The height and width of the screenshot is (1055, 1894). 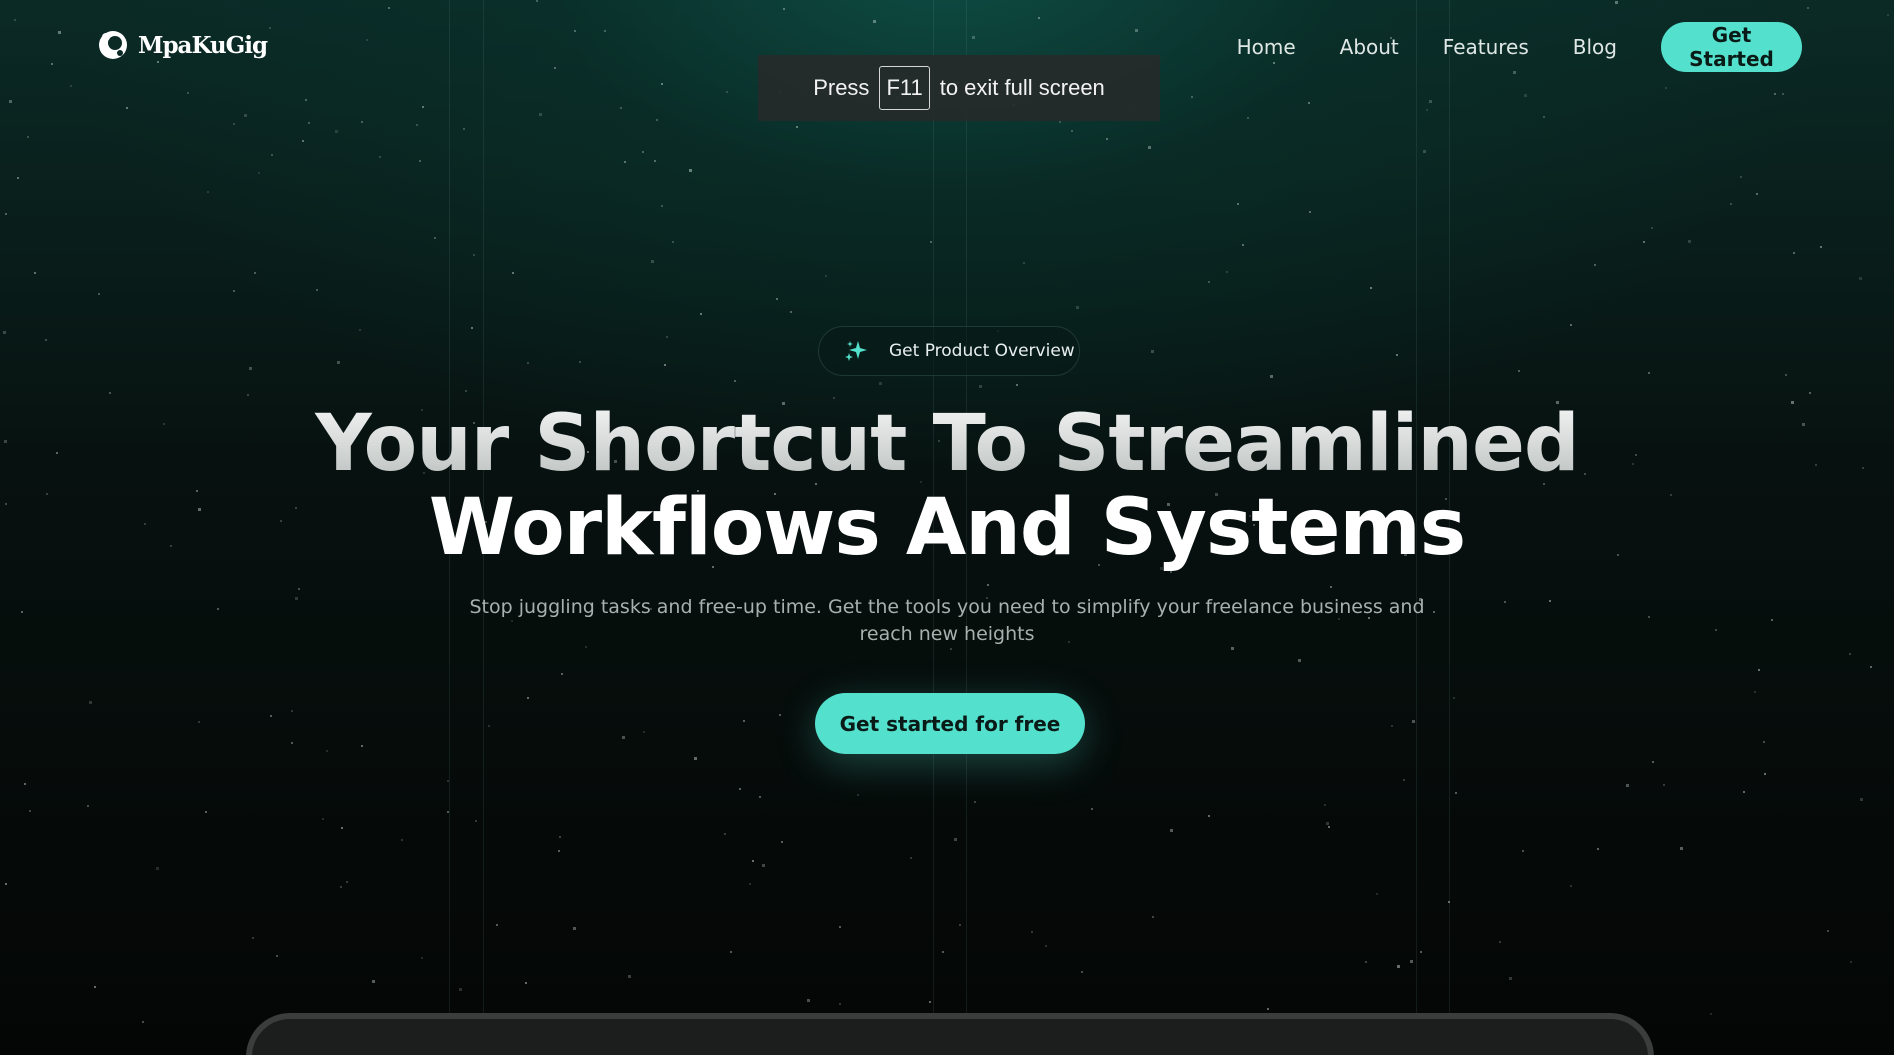 I want to click on brand-logo: MpaKuGig, so click(x=182, y=45).